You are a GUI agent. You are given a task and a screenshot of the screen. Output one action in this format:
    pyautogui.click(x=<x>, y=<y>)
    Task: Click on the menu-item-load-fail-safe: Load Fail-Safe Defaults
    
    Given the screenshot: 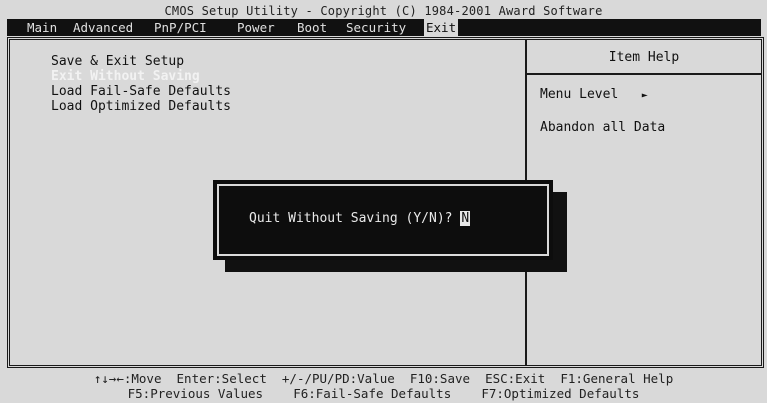 What is the action you would take?
    pyautogui.click(x=141, y=91)
    